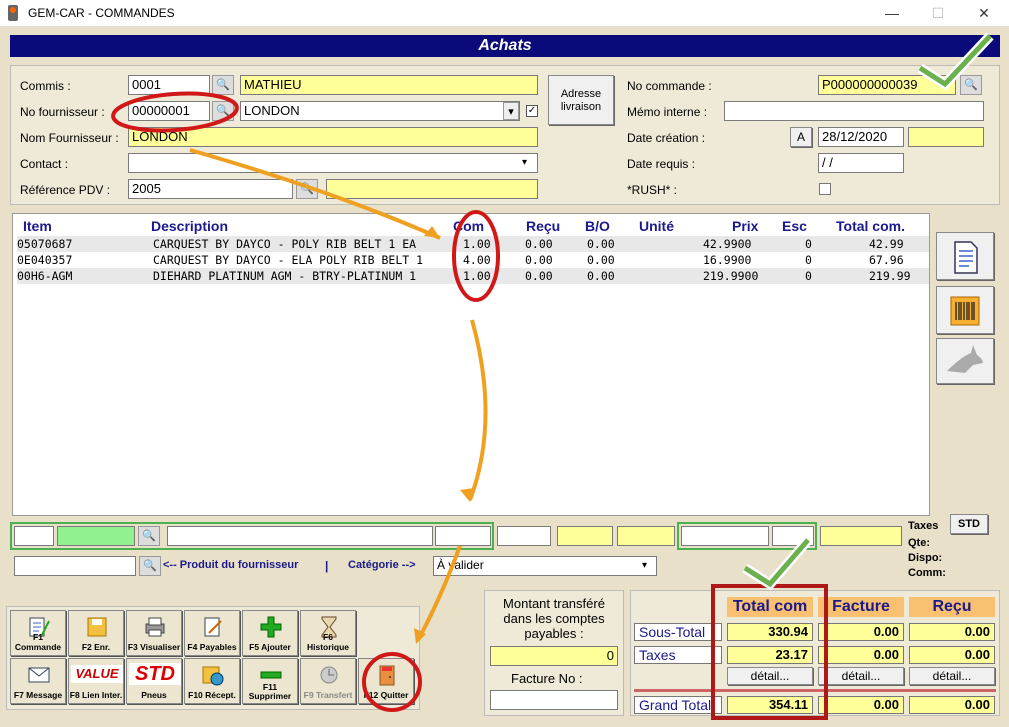 The height and width of the screenshot is (727, 1009). I want to click on col-header-description: Description, so click(189, 226).